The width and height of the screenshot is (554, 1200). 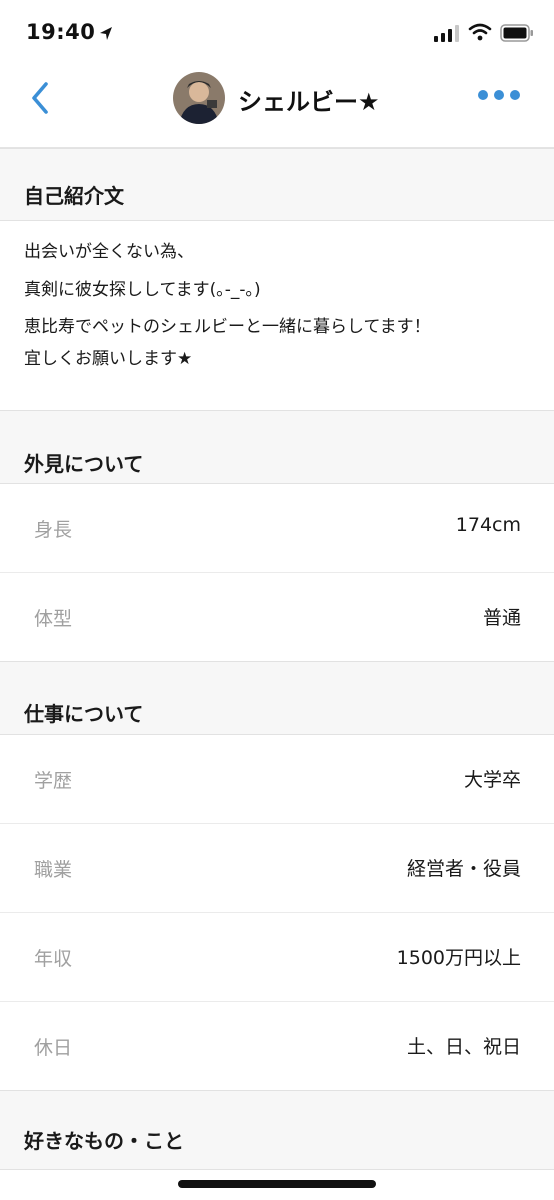 What do you see at coordinates (84, 464) in the screenshot?
I see `section-title: 外見について` at bounding box center [84, 464].